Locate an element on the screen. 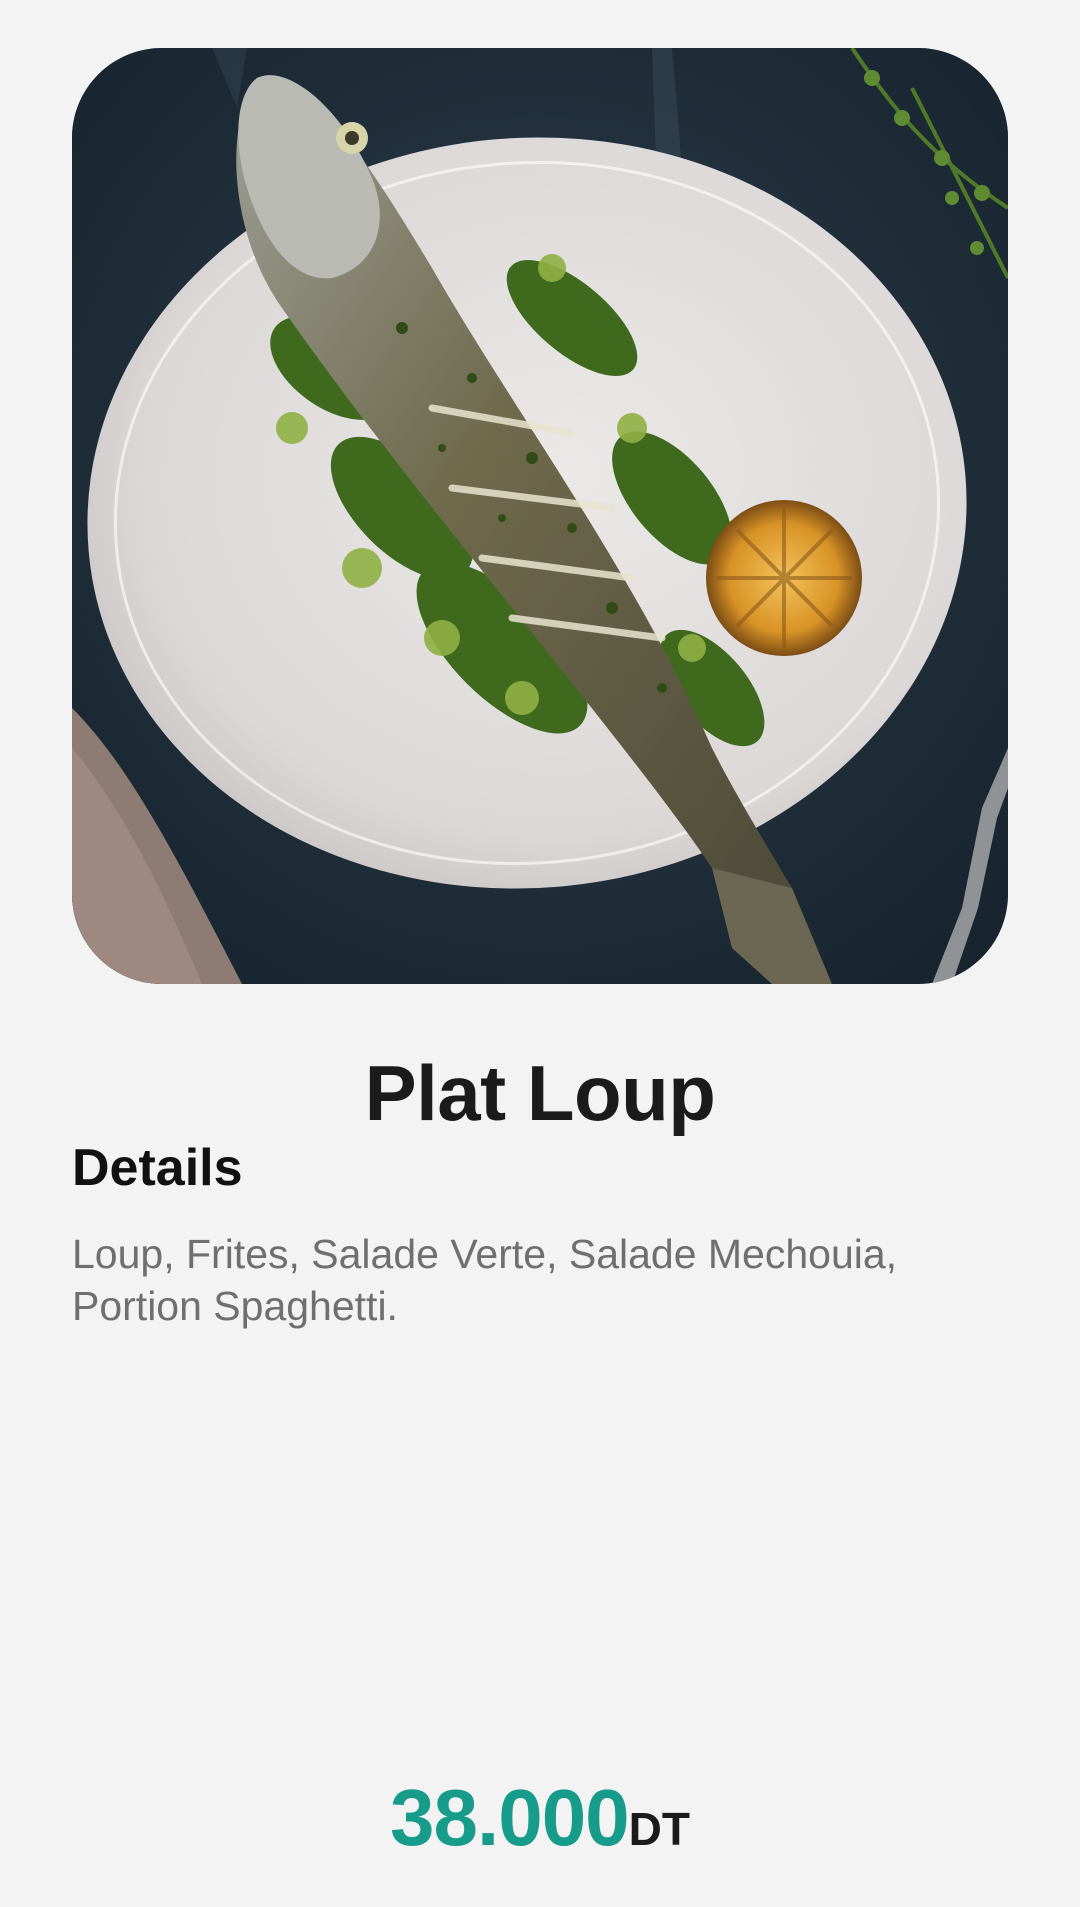 The width and height of the screenshot is (1080, 1907). dish-title: Plat Loup is located at coordinates (540, 1093).